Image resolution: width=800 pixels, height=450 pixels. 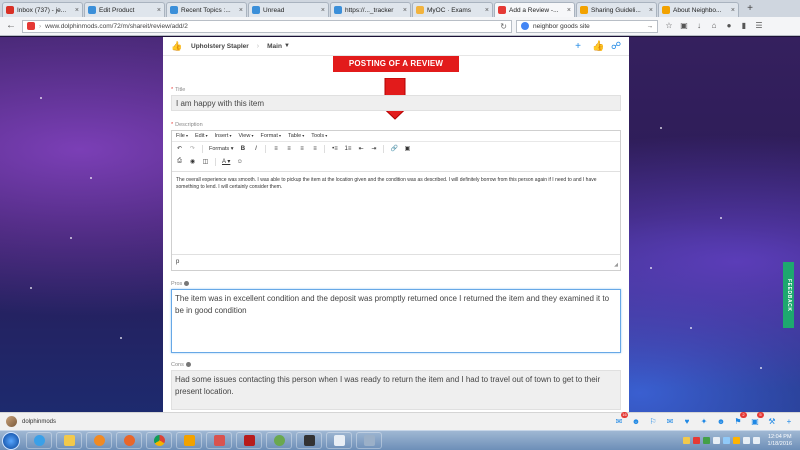 I want to click on forward-arrow-icon: →, so click(x=650, y=26).